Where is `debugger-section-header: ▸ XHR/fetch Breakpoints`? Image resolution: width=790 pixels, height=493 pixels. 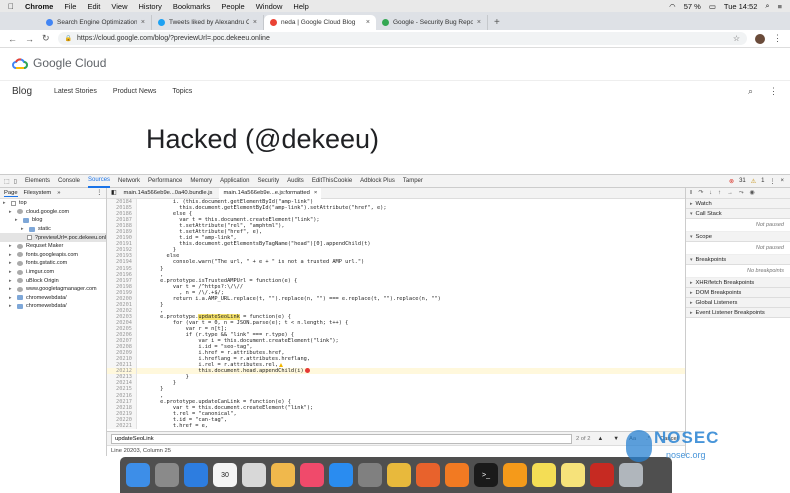
debugger-section-header: ▸ XHR/fetch Breakpoints is located at coordinates (738, 283).